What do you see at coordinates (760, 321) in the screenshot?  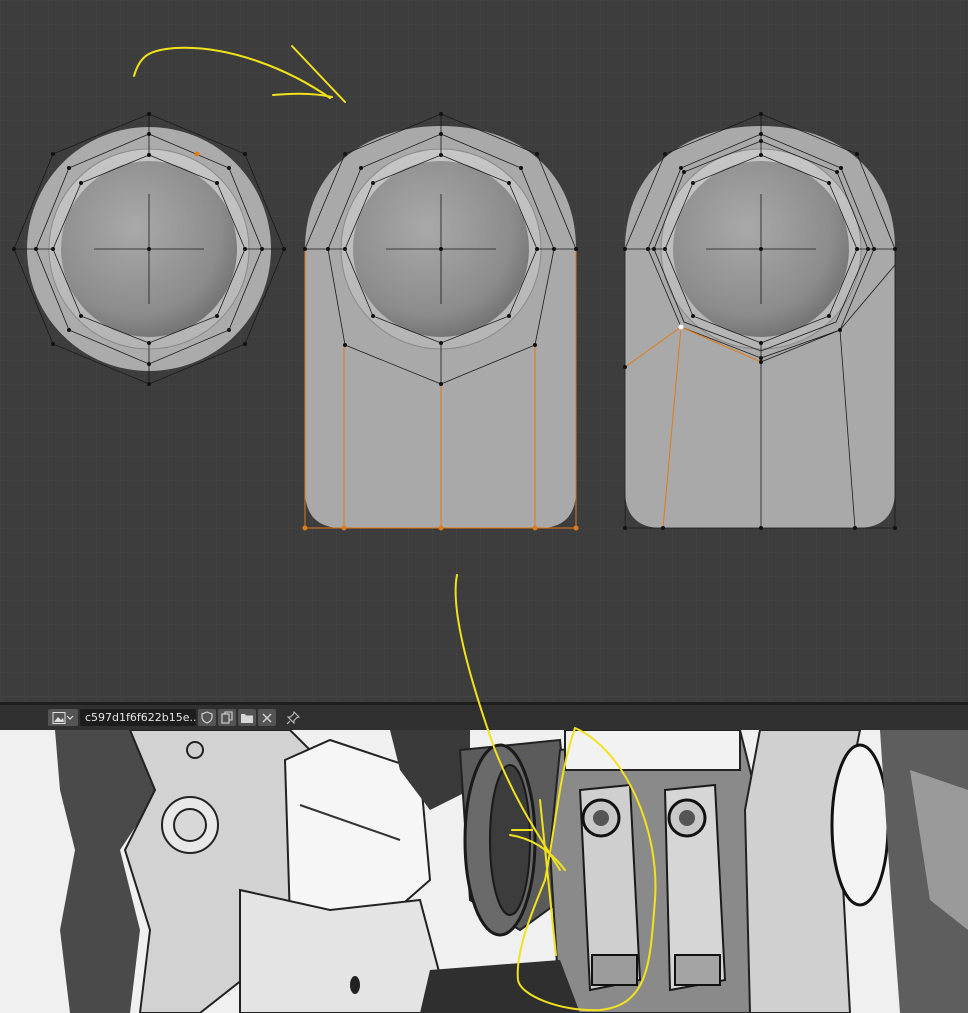 I see `mesh-object-refined` at bounding box center [760, 321].